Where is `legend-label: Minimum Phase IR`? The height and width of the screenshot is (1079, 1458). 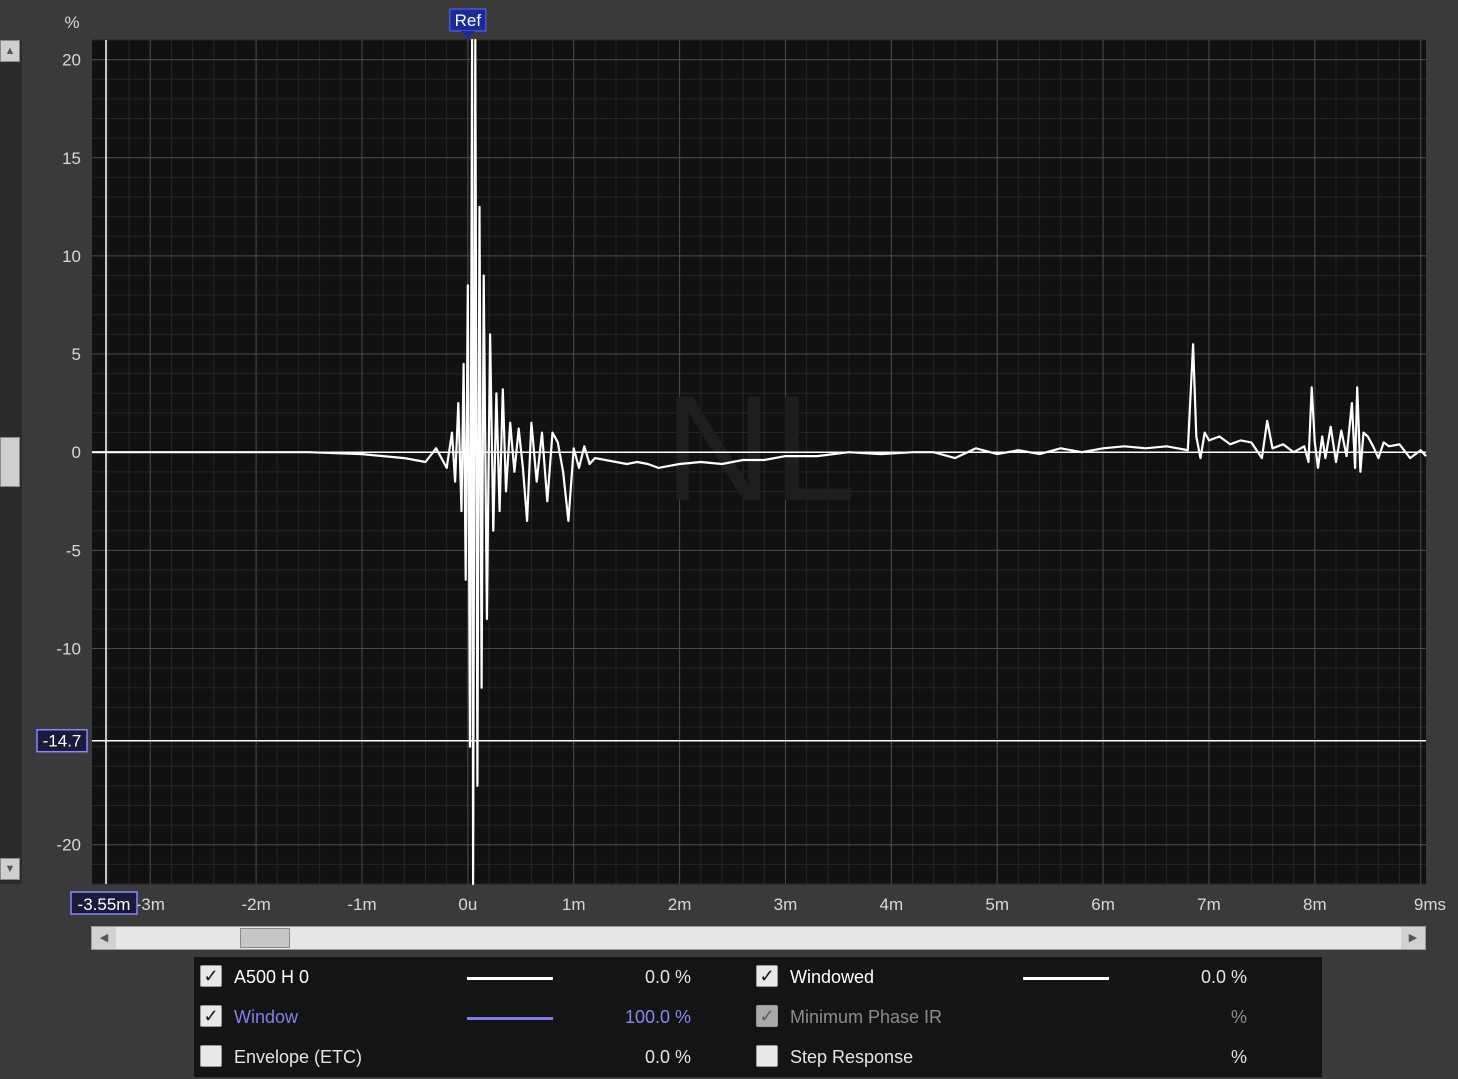
legend-label: Minimum Phase IR is located at coordinates (866, 1017).